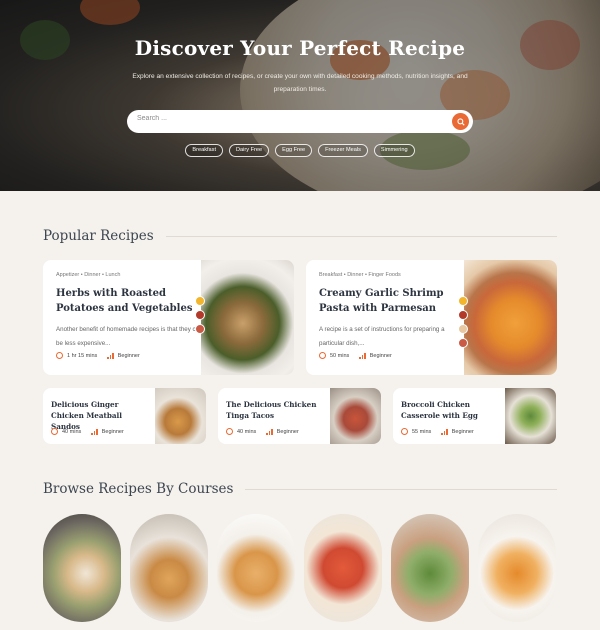 The width and height of the screenshot is (600, 630). Describe the element at coordinates (355, 355) in the screenshot. I see `recipe-stats: 50 mins Beginner` at that location.